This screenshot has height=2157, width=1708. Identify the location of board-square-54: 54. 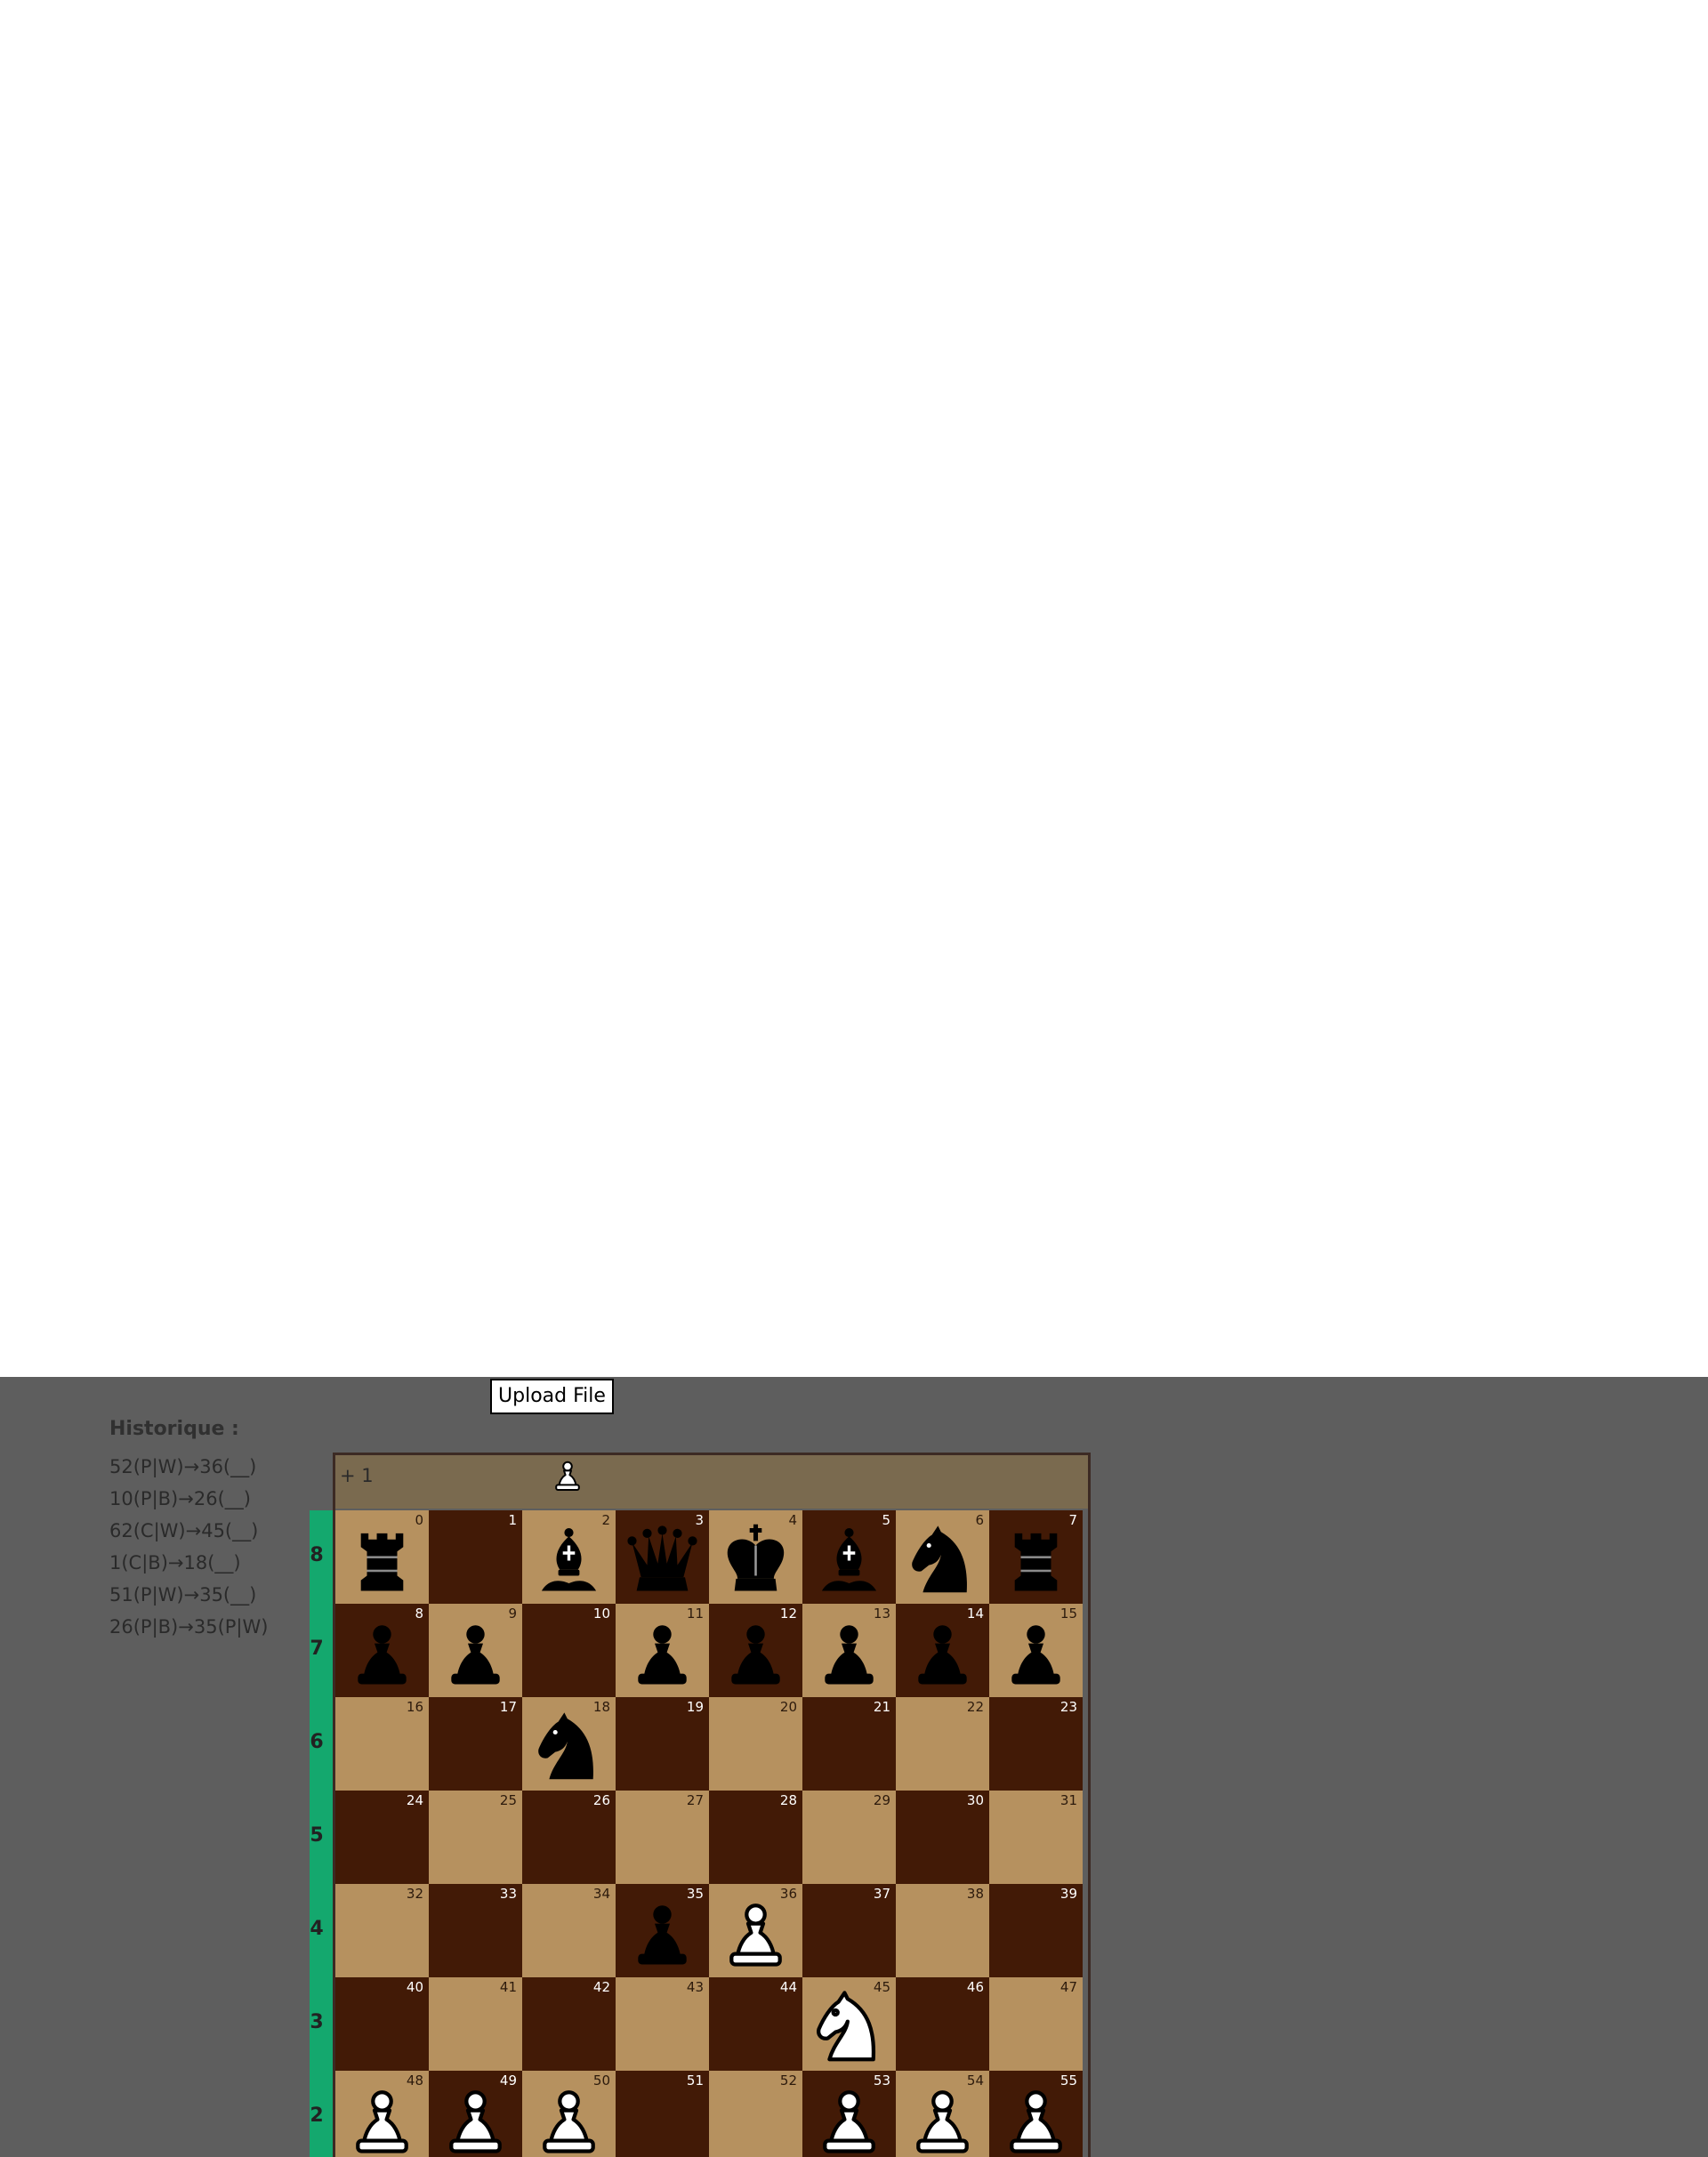
(942, 2114).